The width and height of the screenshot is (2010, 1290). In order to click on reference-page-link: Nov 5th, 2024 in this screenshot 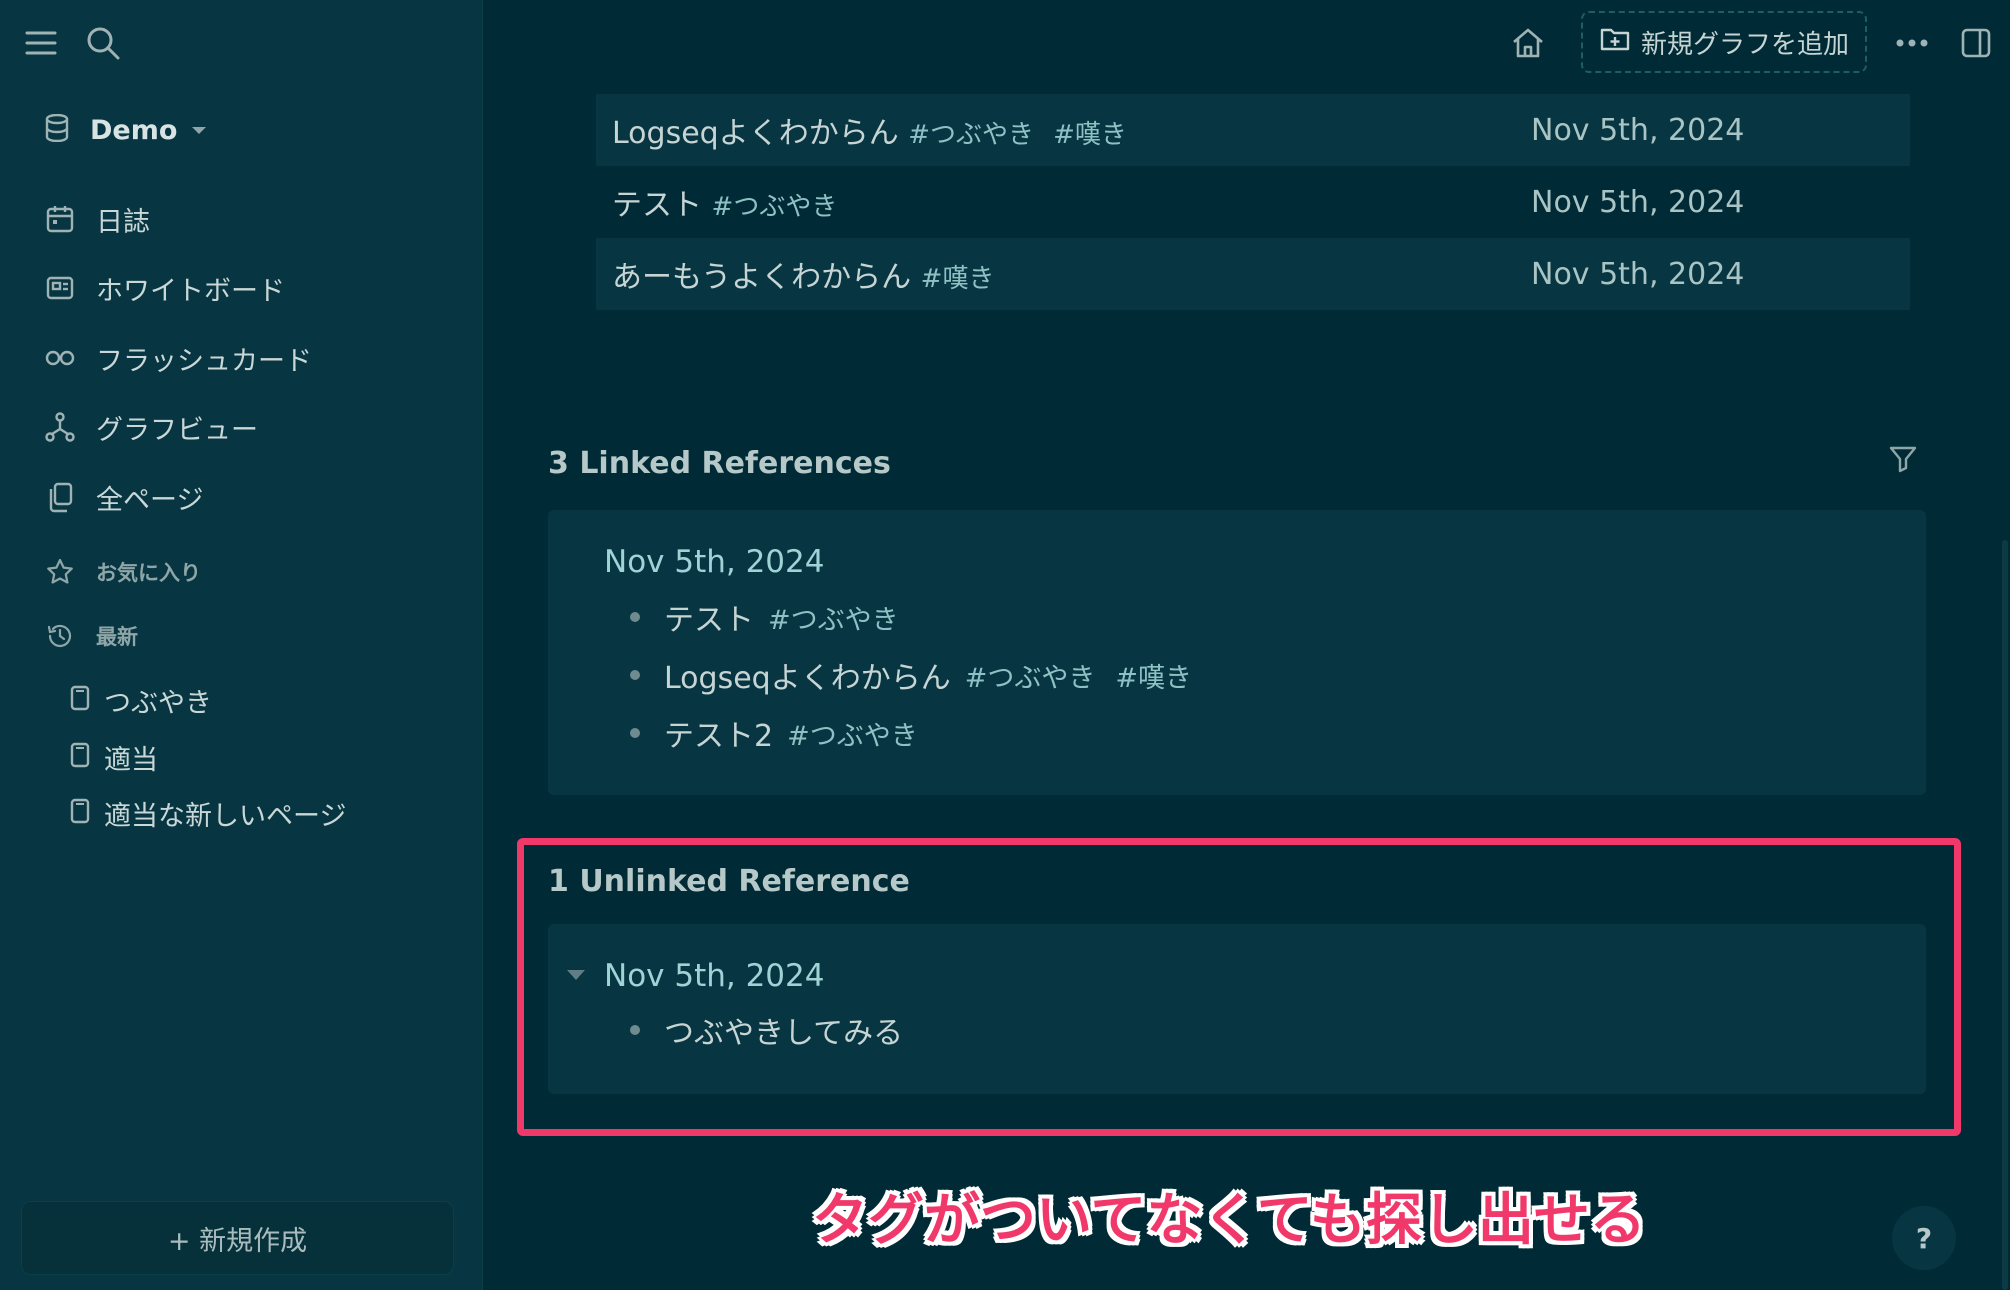, I will do `click(714, 562)`.